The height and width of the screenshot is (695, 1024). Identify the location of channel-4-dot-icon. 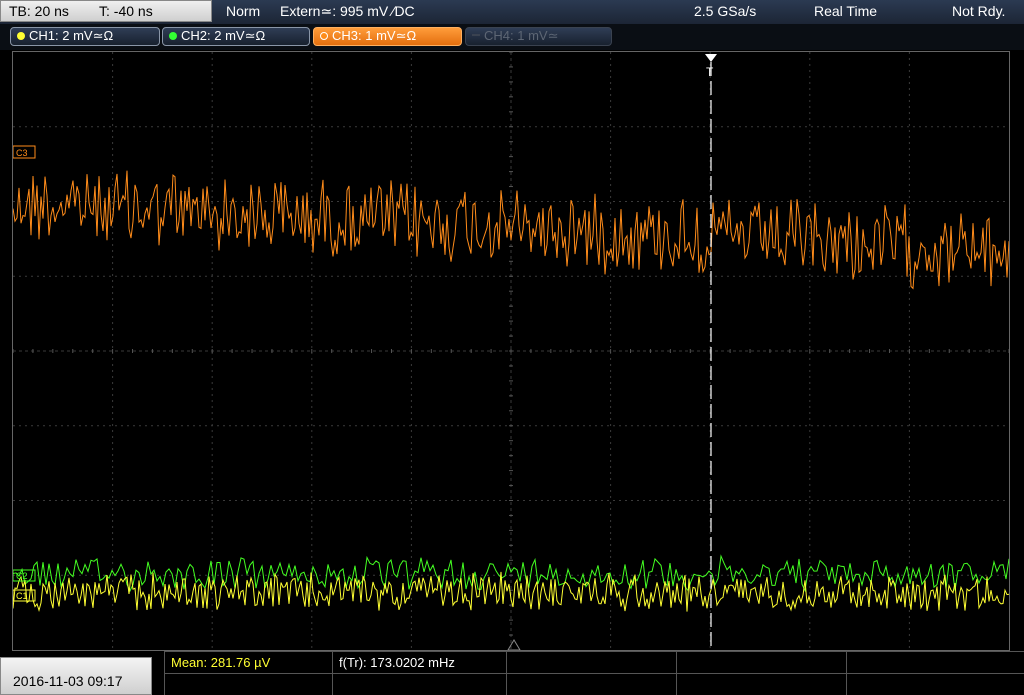
(476, 35).